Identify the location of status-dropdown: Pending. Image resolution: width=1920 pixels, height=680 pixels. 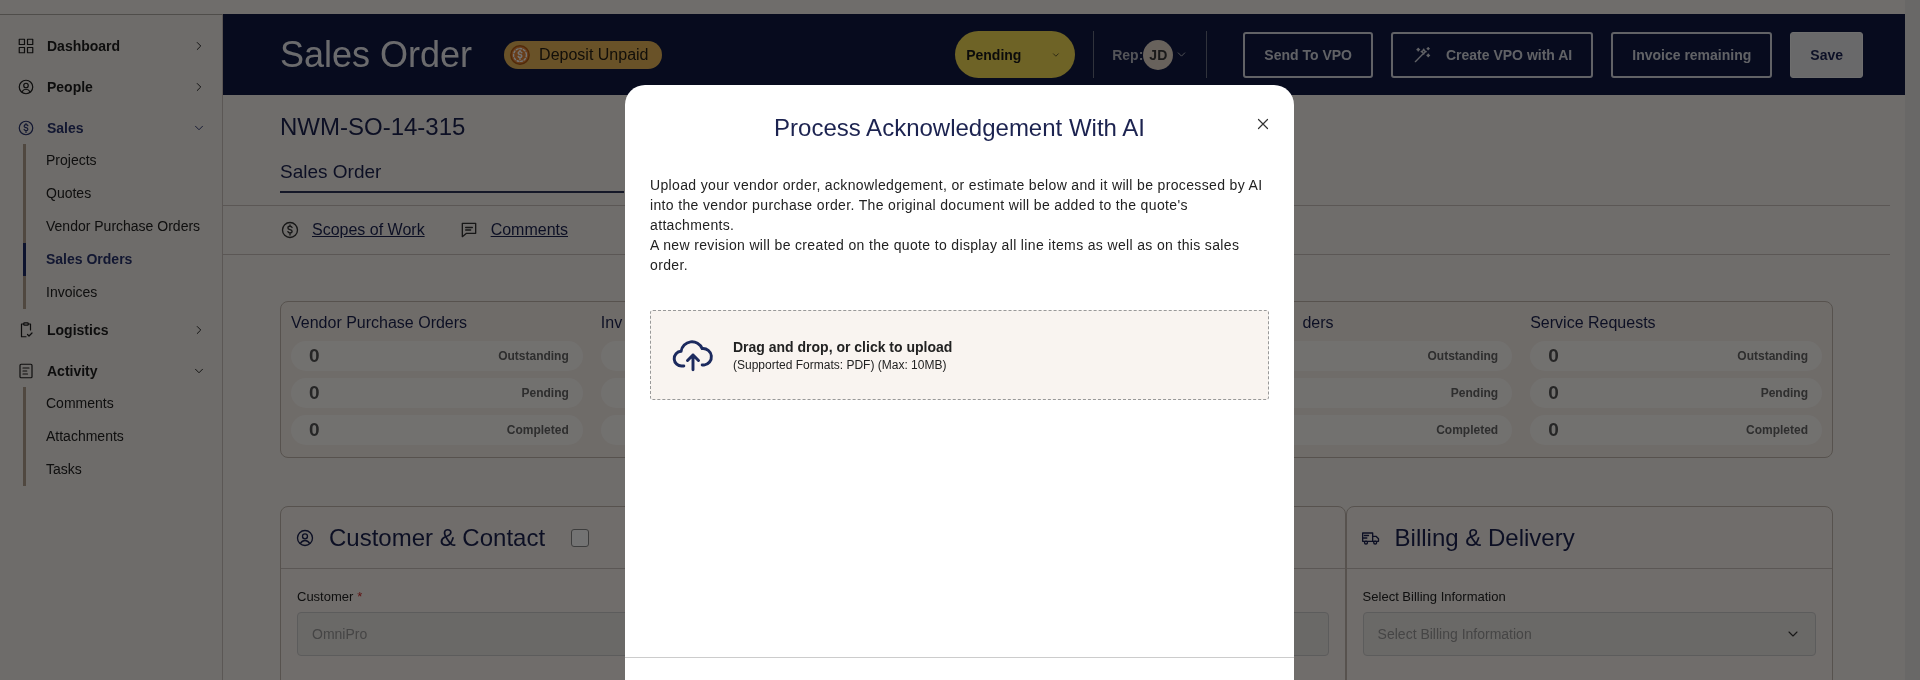
(1015, 54).